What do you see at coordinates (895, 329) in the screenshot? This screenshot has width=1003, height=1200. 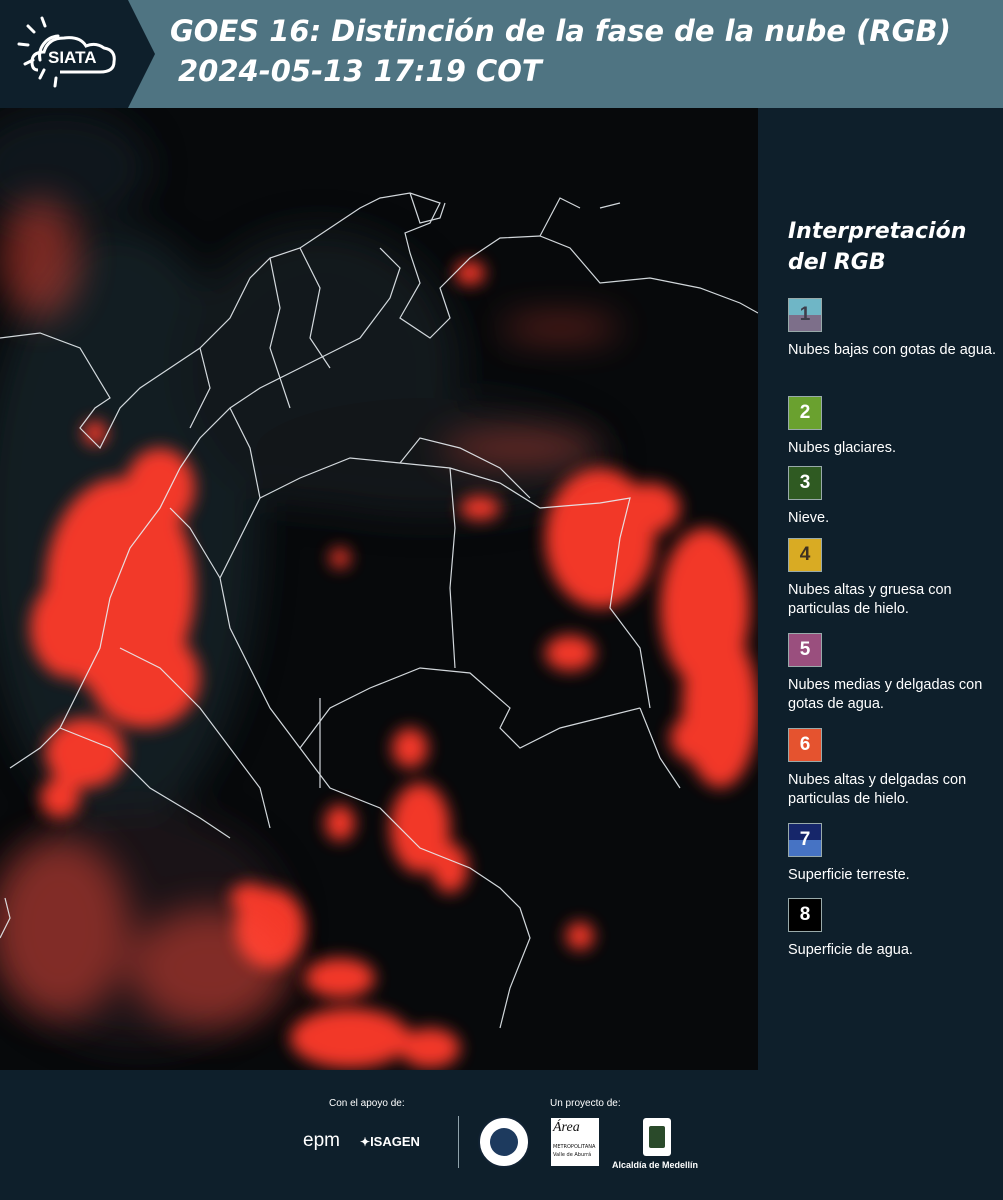 I see `legend-item: 1 Nubes bajas con gotas de agua.` at bounding box center [895, 329].